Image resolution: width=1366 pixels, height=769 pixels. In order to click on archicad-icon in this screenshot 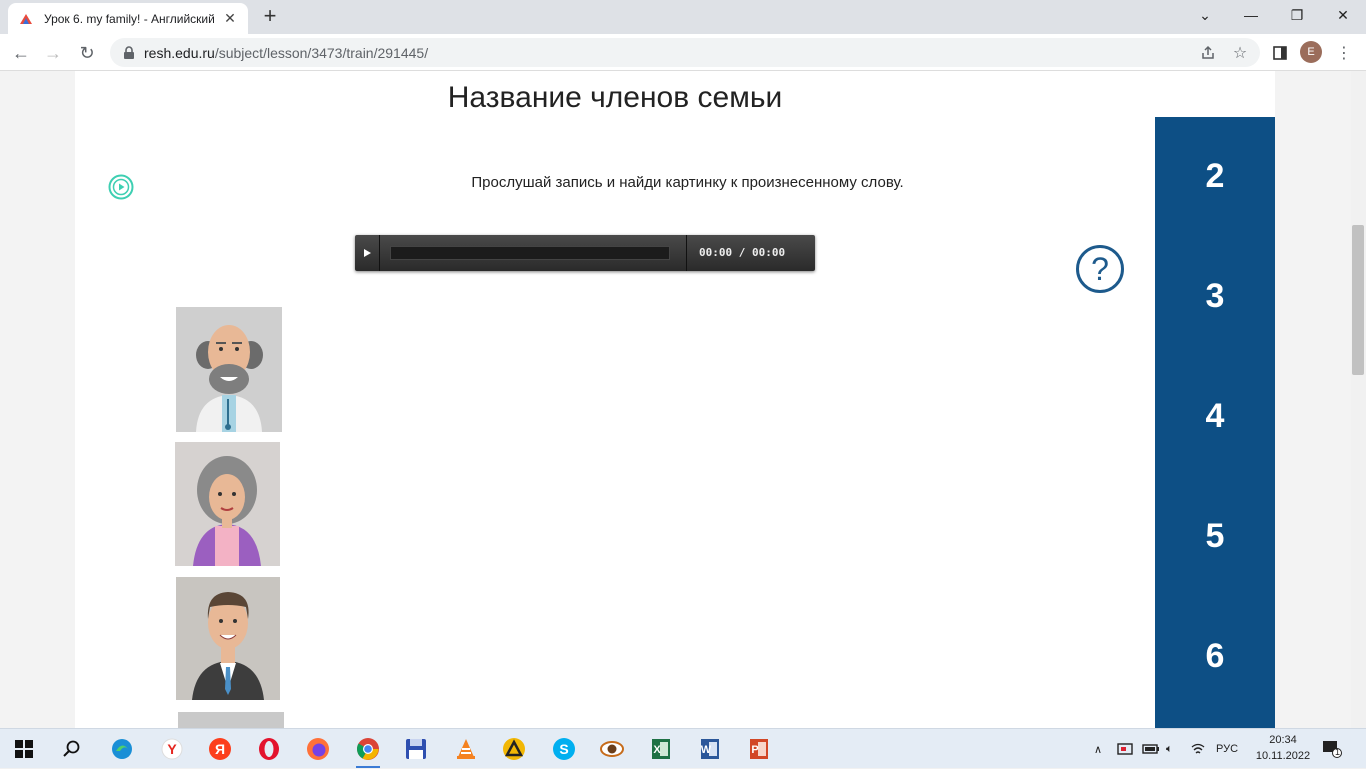, I will do `click(514, 749)`.